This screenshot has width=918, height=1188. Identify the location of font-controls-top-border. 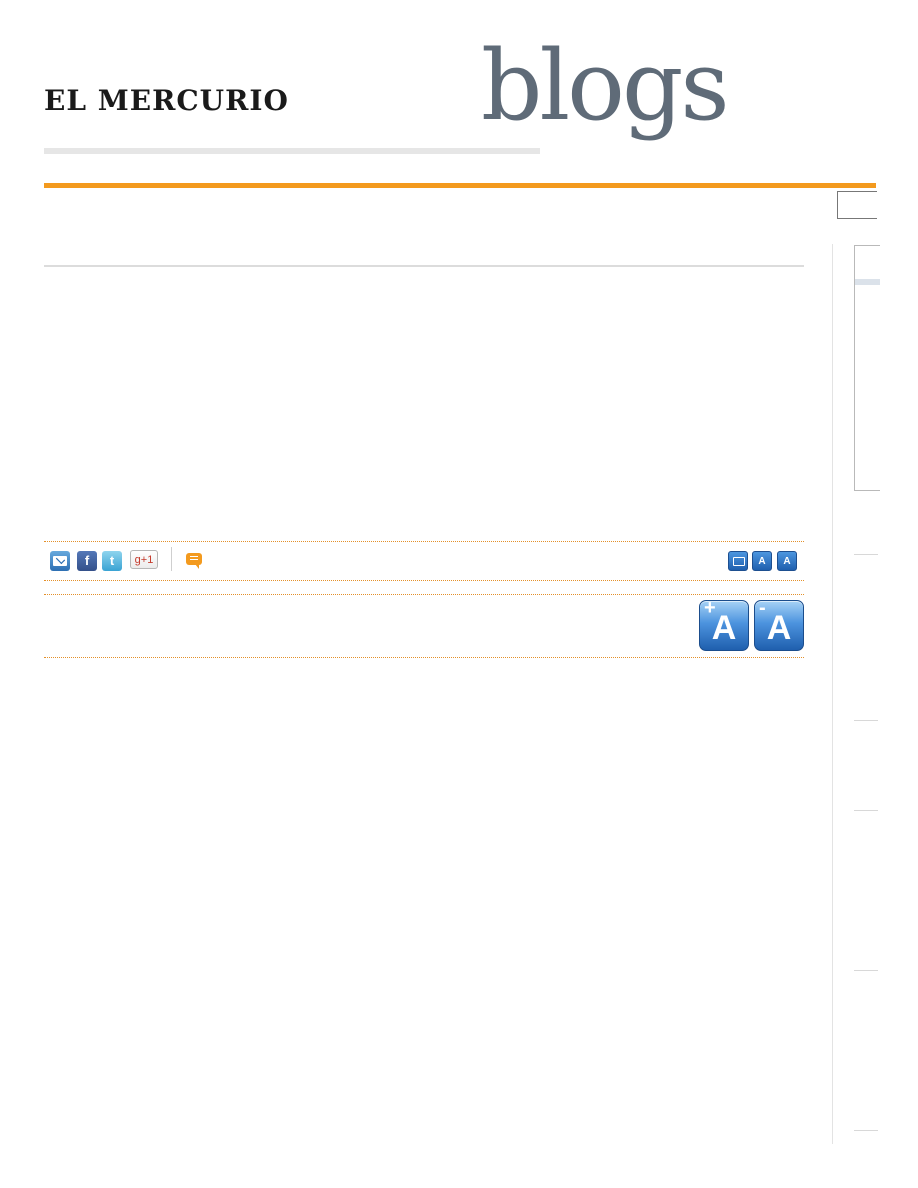
(424, 594).